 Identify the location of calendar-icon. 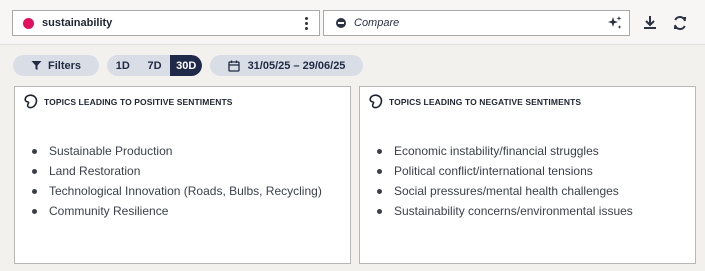
(233, 66).